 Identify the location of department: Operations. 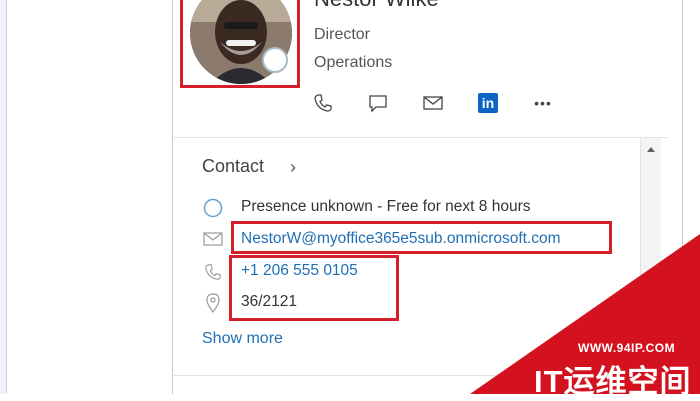
(353, 62).